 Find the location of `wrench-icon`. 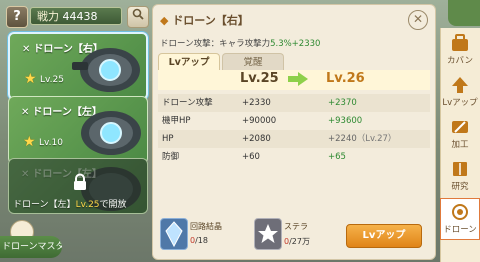

wrench-icon is located at coordinates (460, 127).